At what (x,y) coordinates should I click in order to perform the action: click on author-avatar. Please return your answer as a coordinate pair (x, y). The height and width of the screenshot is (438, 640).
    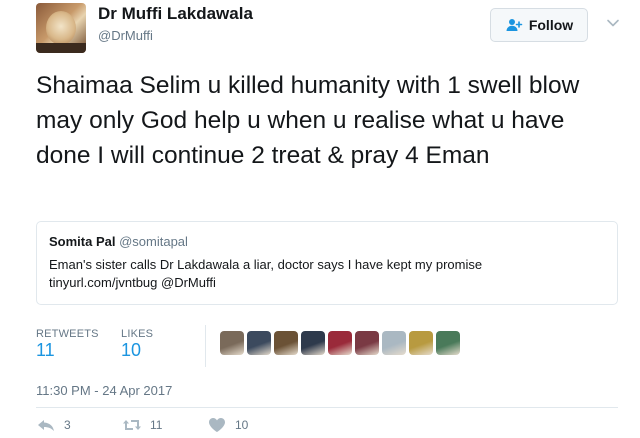
    Looking at the image, I should click on (61, 28).